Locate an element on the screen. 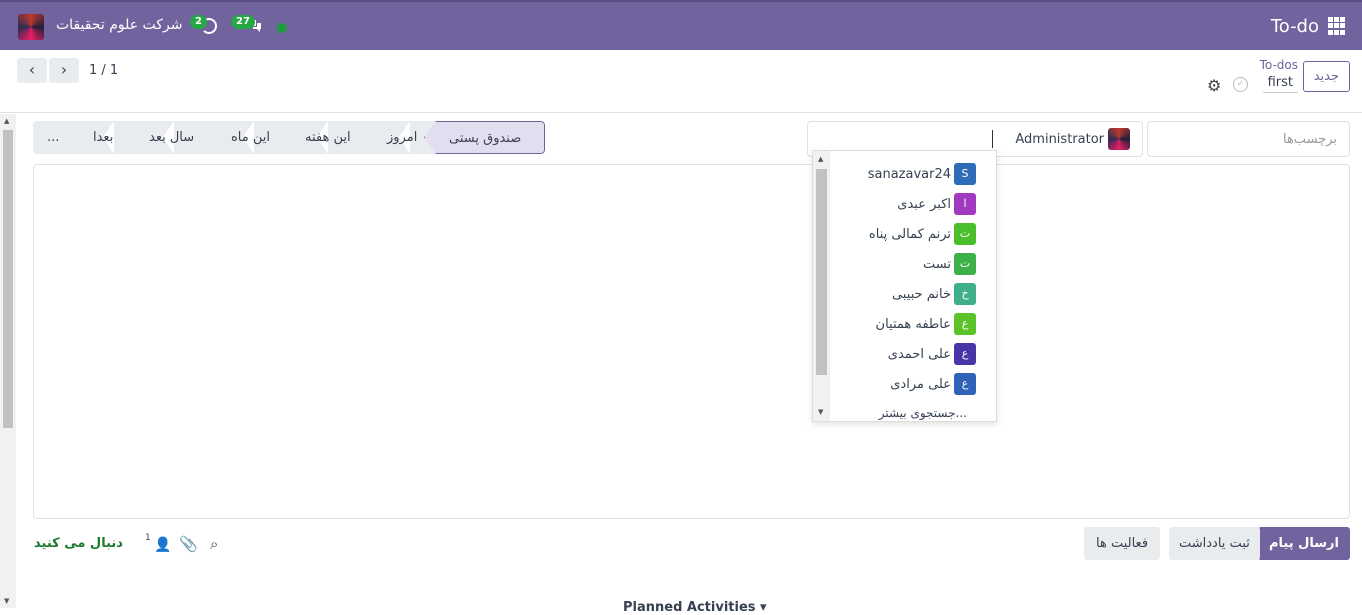 Image resolution: width=1362 pixels, height=615 pixels. dropdown-item: ع علی احمدی is located at coordinates (932, 354).